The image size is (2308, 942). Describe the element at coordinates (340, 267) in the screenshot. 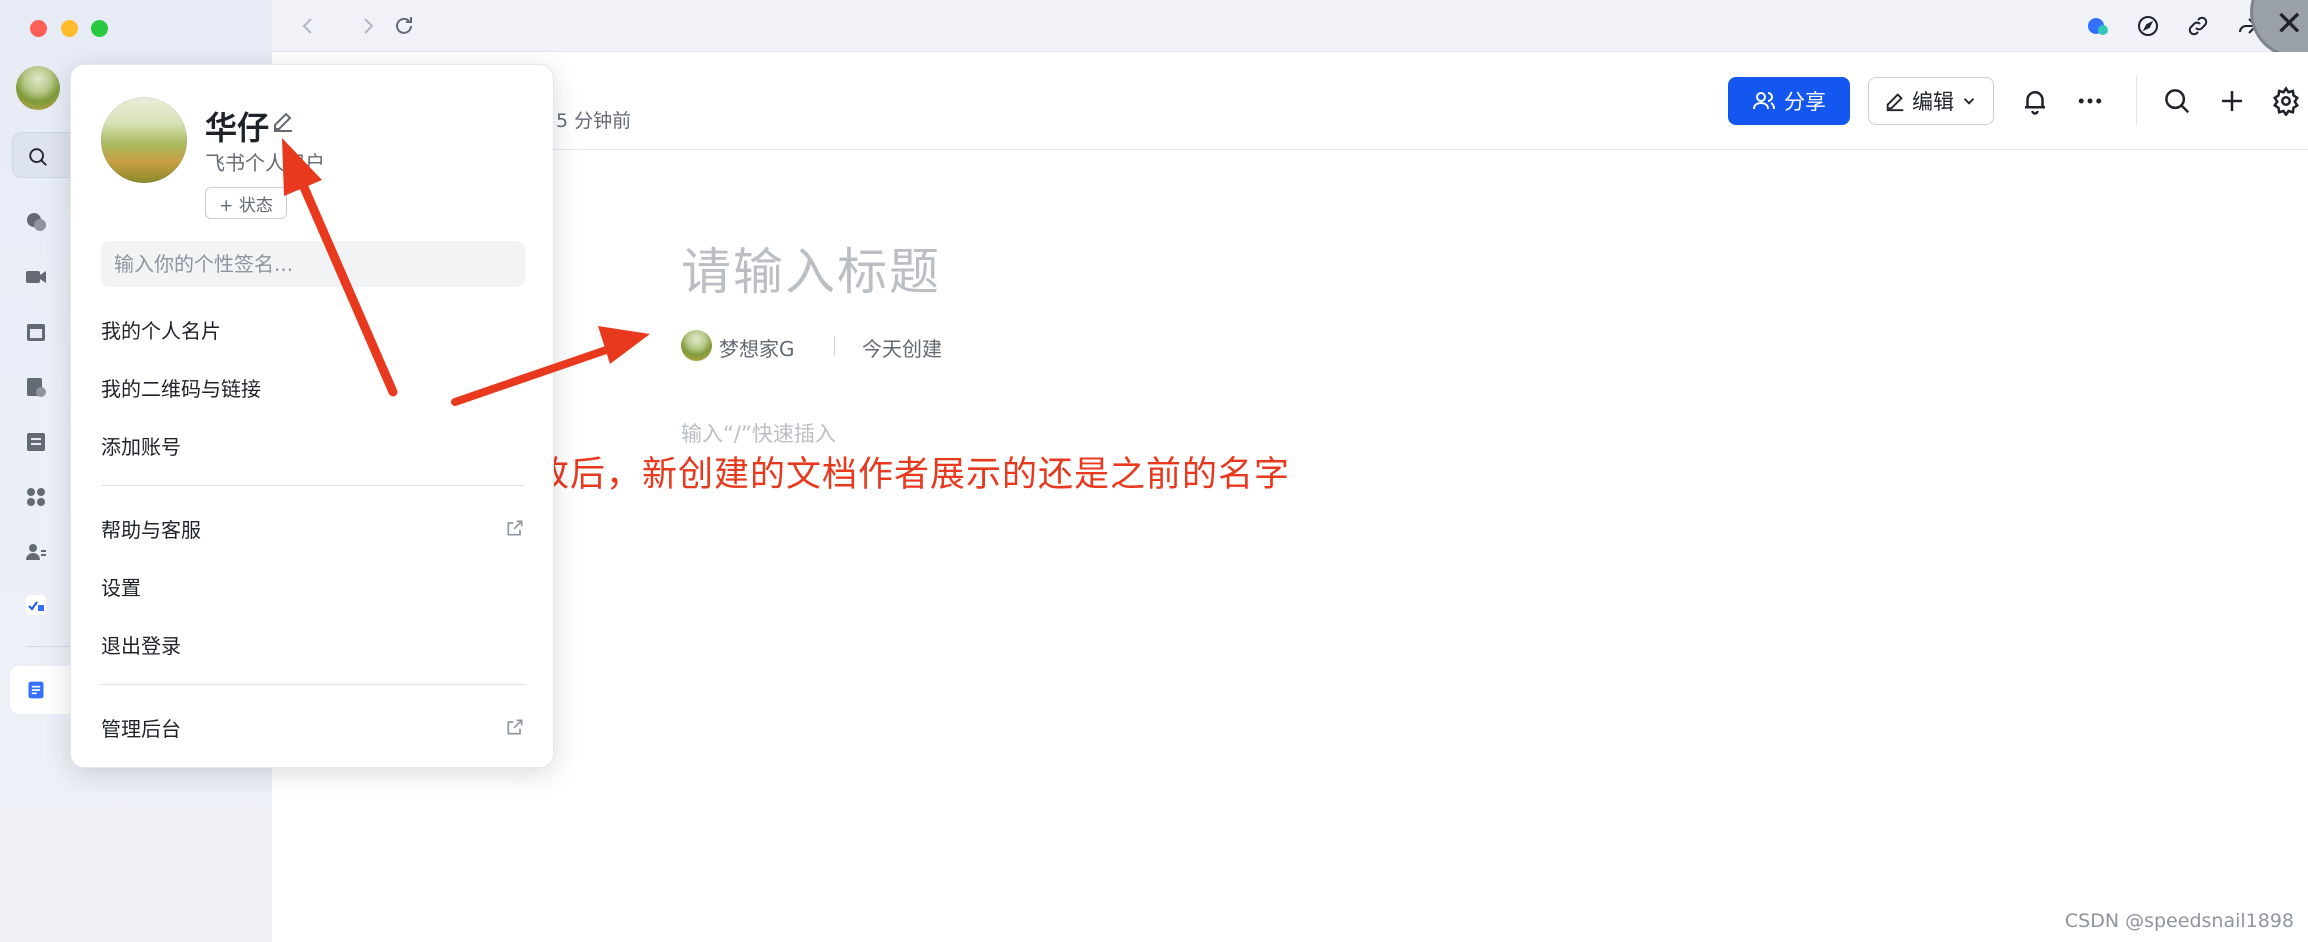

I see `arrow-to-profile-name` at that location.